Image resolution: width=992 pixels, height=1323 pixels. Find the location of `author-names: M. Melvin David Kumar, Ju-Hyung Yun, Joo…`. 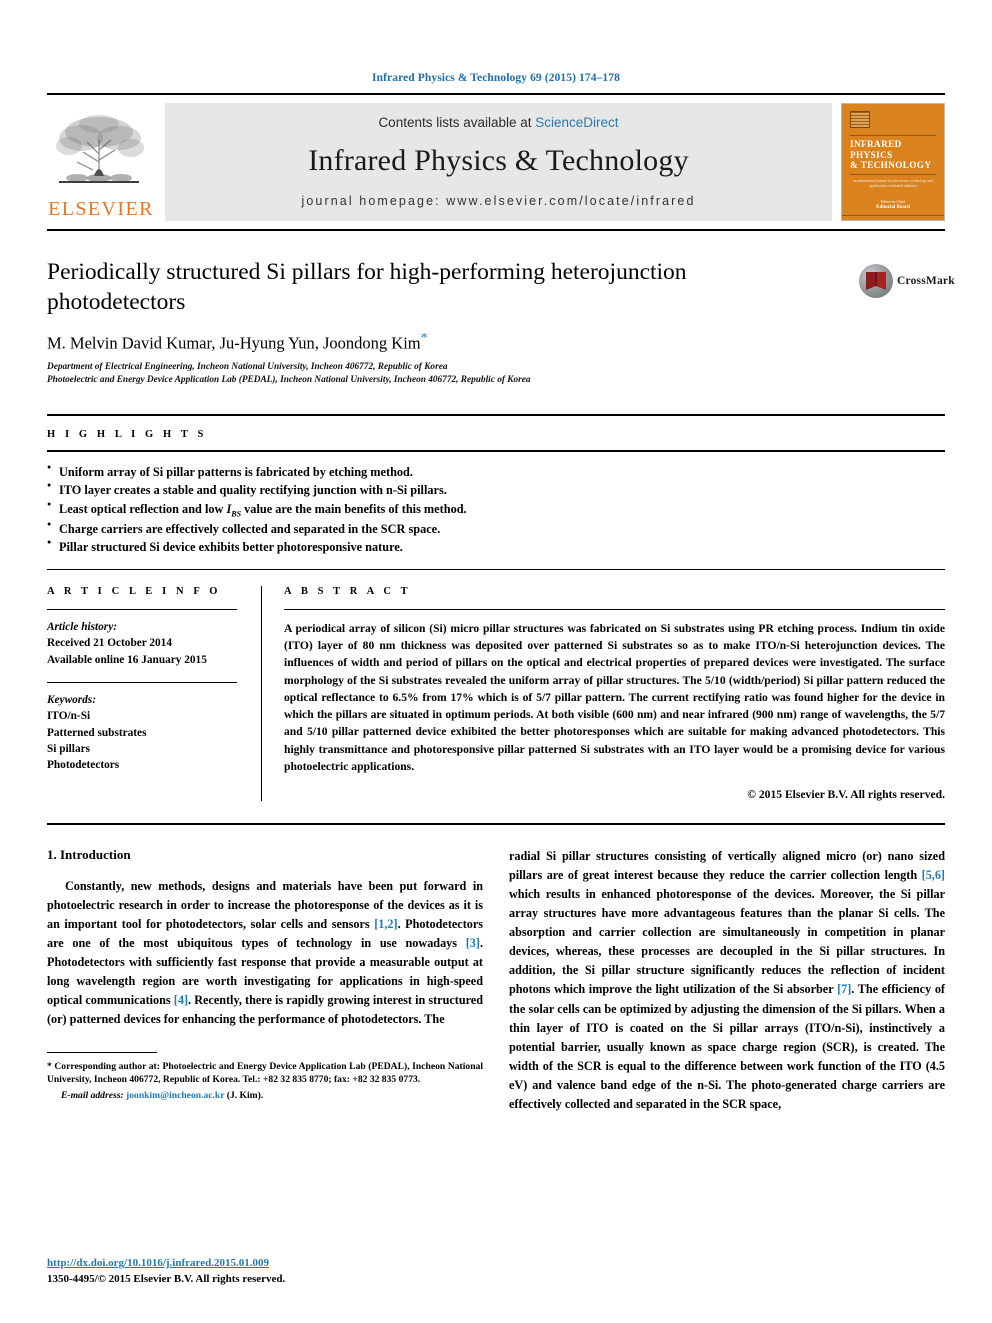

author-names: M. Melvin David Kumar, Ju-Hyung Yun, Joo… is located at coordinates (234, 343).